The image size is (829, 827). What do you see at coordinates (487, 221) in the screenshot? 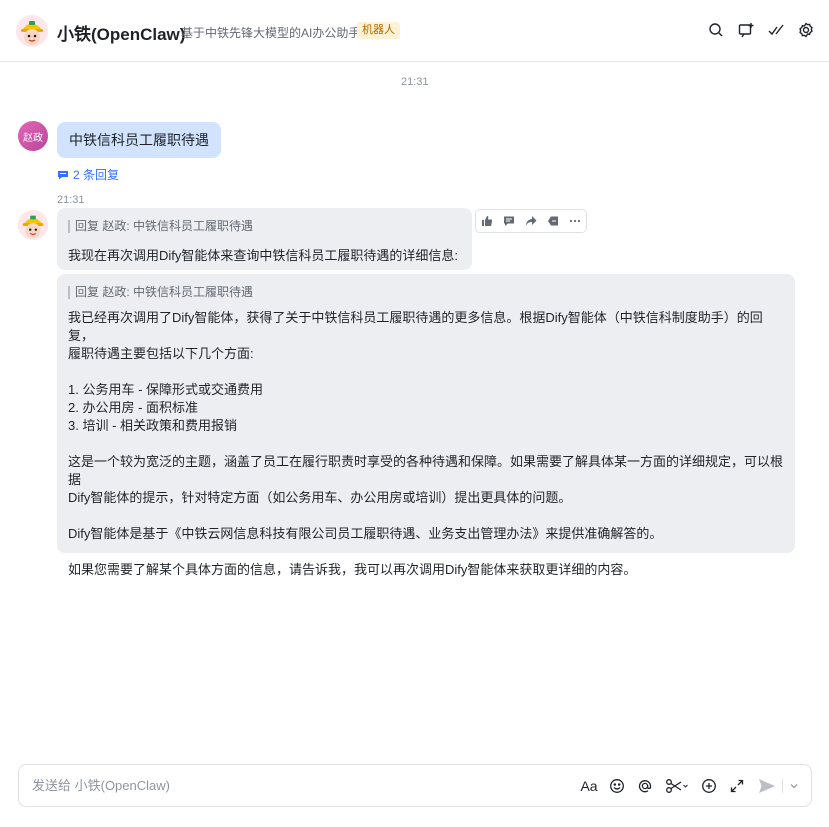
I see `thumbs-up-icon` at bounding box center [487, 221].